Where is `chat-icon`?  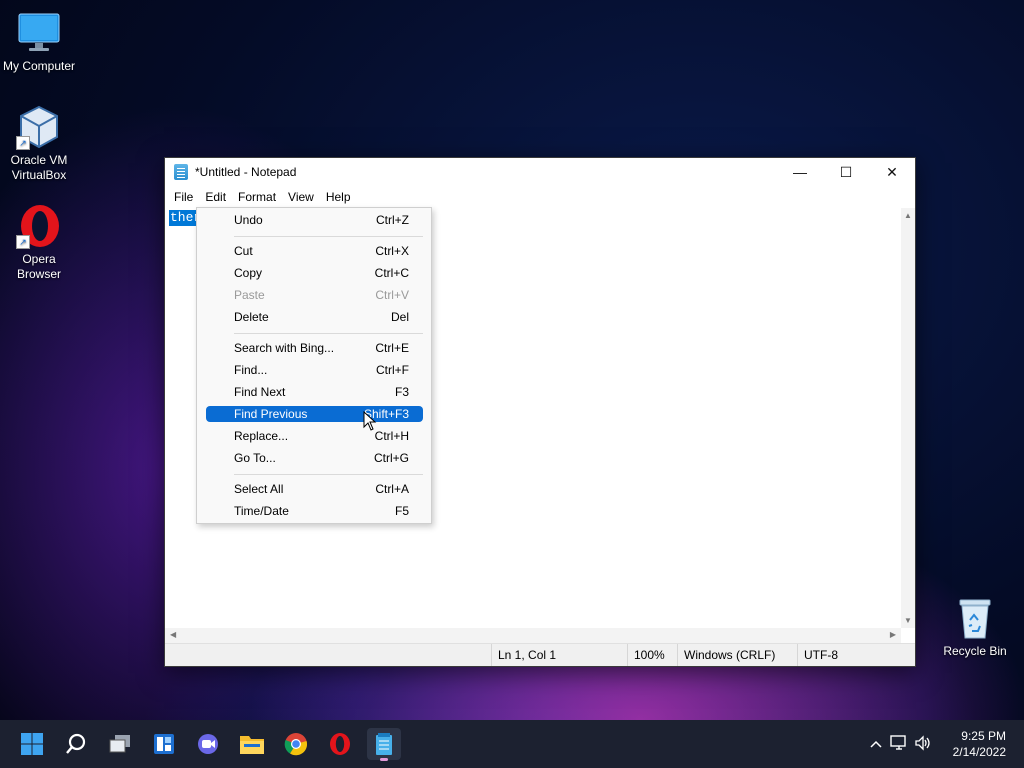
chat-icon is located at coordinates (208, 744).